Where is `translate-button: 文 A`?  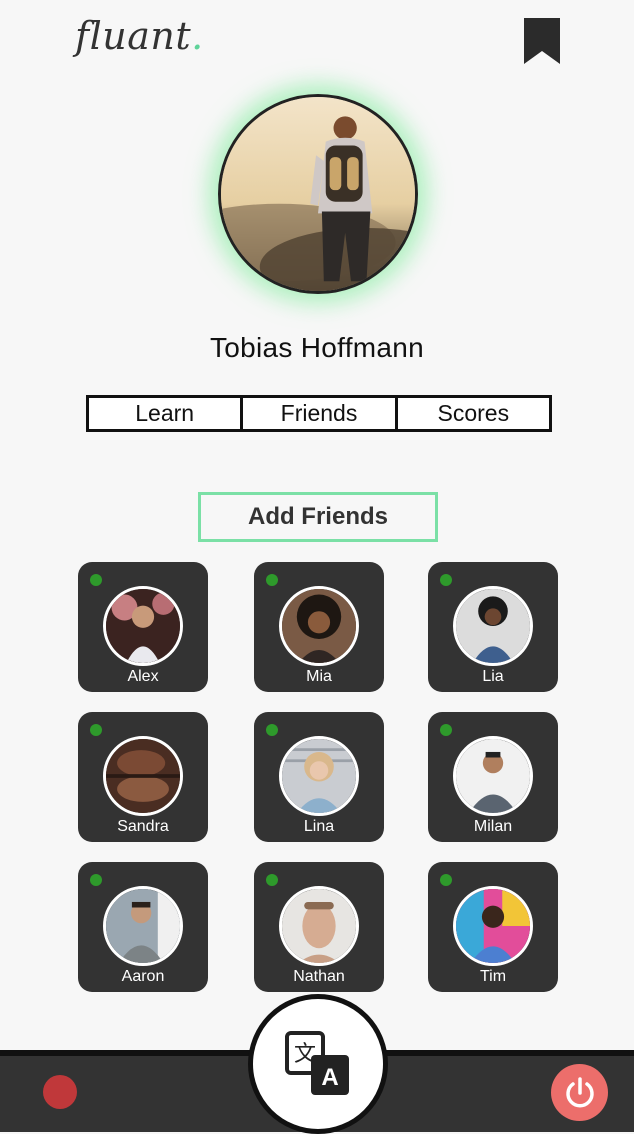
translate-button: 文 A is located at coordinates (318, 1064).